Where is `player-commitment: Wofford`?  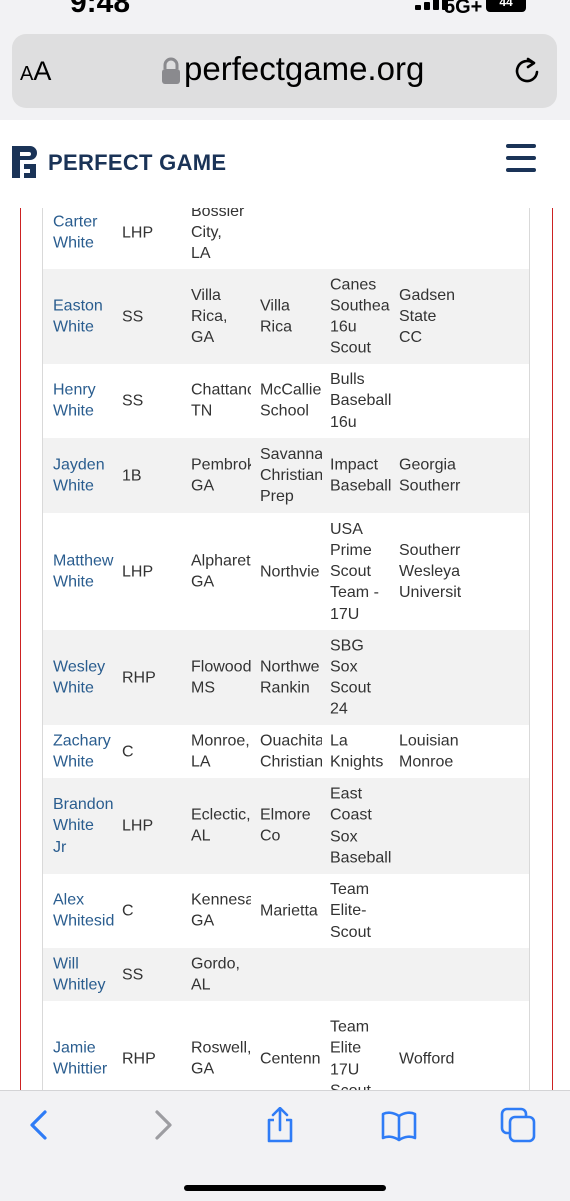 player-commitment: Wofford is located at coordinates (427, 1059).